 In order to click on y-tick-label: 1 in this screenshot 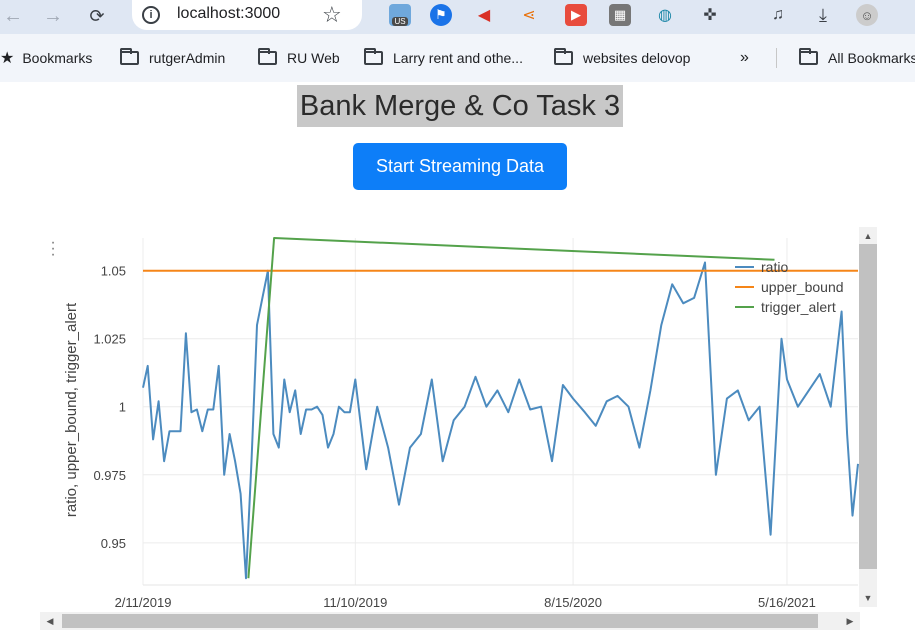, I will do `click(122, 407)`.